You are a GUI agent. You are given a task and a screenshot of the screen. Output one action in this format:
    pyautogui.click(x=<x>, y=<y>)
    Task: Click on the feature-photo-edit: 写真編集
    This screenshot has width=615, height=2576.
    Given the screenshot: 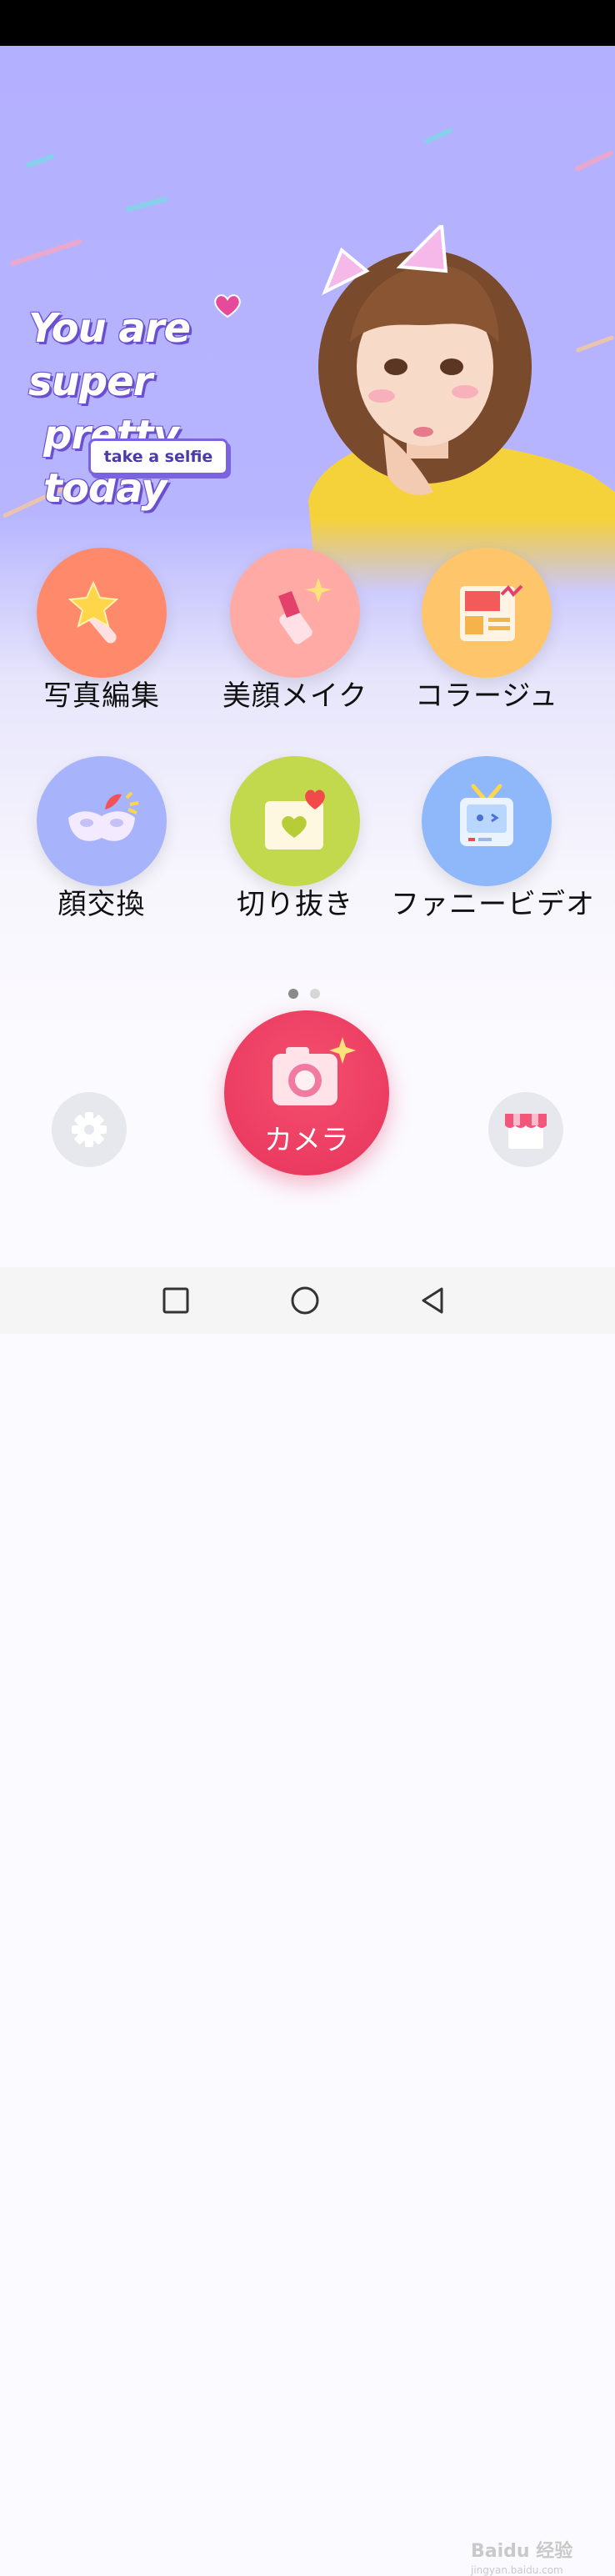 What is the action you would take?
    pyautogui.click(x=102, y=631)
    